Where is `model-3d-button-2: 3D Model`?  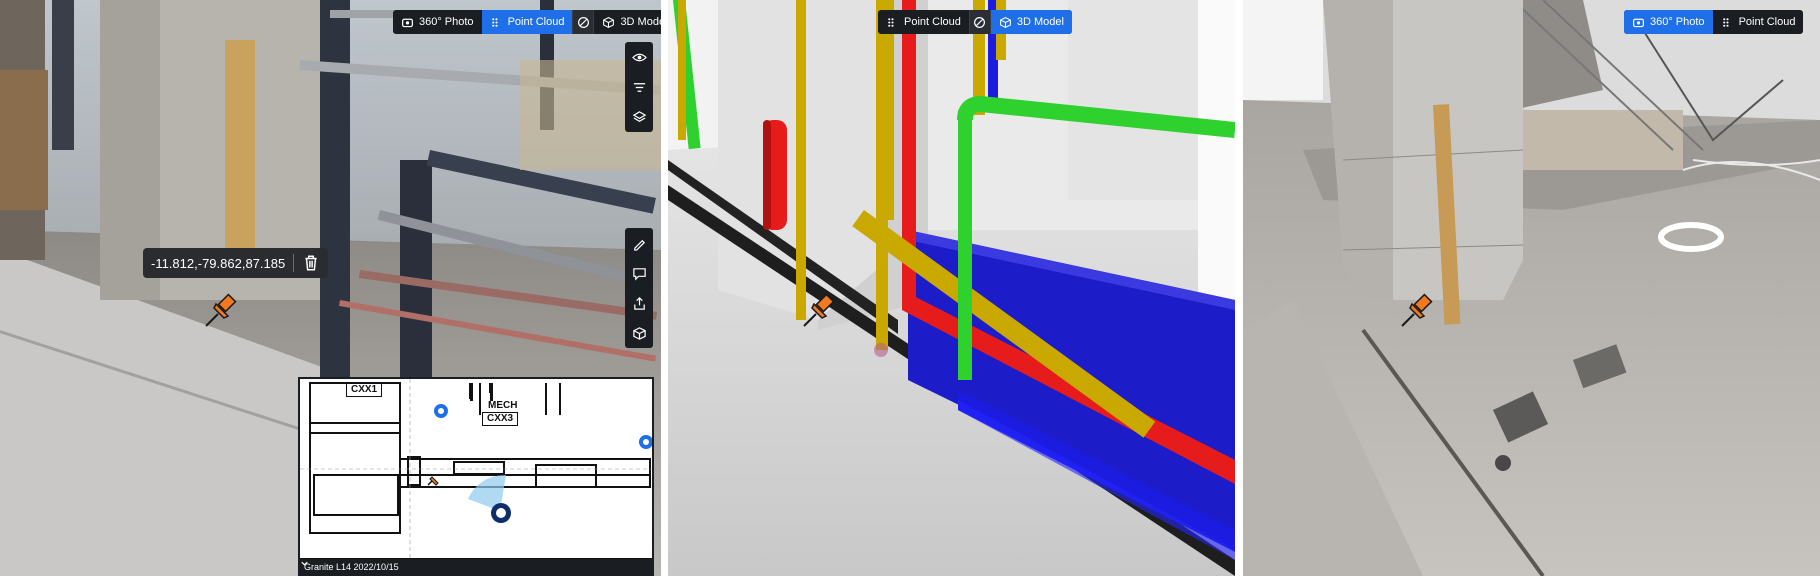 model-3d-button-2: 3D Model is located at coordinates (1031, 22).